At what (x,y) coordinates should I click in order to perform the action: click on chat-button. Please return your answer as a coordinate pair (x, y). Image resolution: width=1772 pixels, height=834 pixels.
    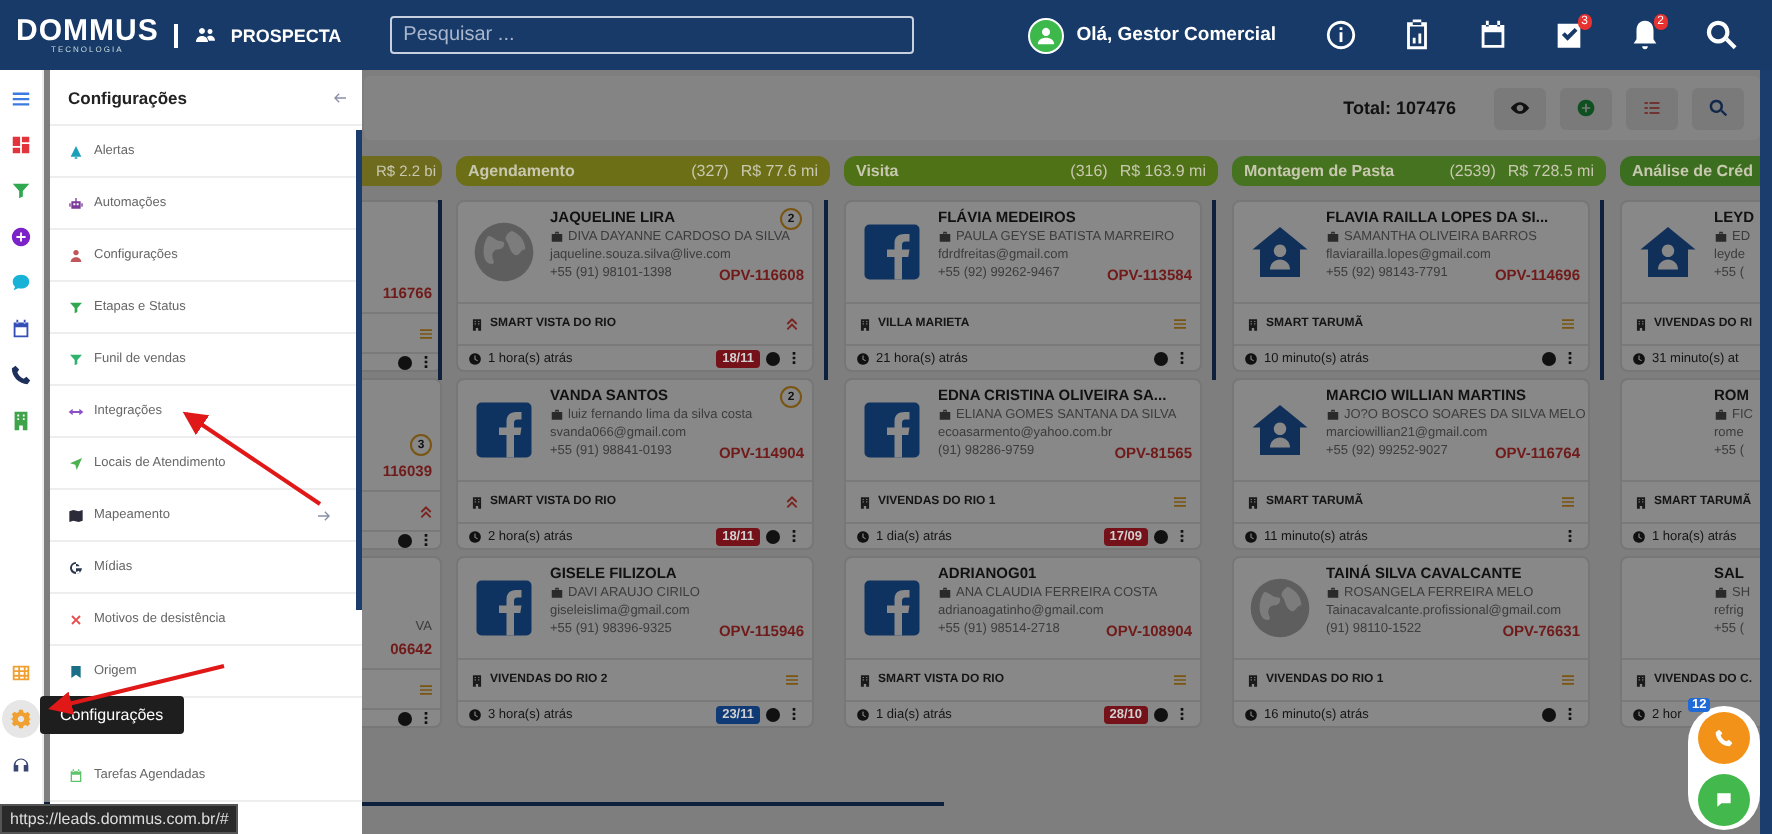
    Looking at the image, I should click on (1724, 799).